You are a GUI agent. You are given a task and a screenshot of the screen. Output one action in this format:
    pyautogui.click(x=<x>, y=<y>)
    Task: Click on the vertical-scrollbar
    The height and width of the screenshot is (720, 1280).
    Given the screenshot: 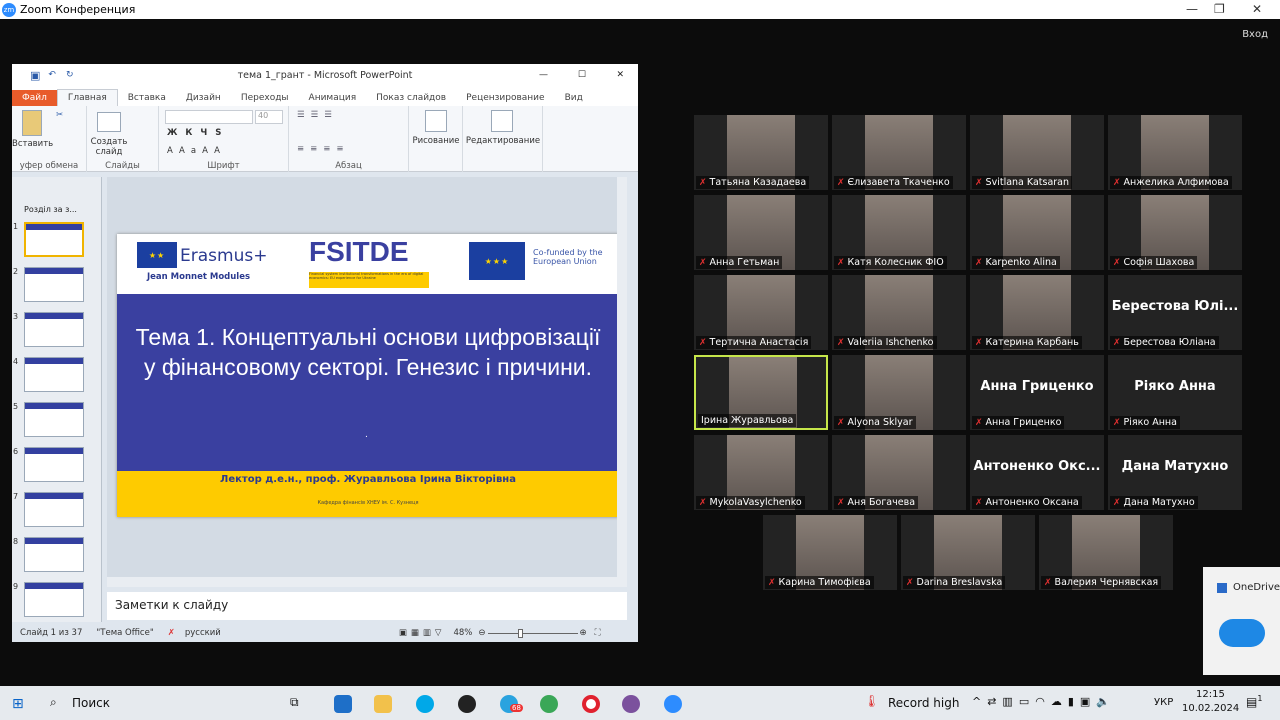 What is the action you would take?
    pyautogui.click(x=622, y=382)
    